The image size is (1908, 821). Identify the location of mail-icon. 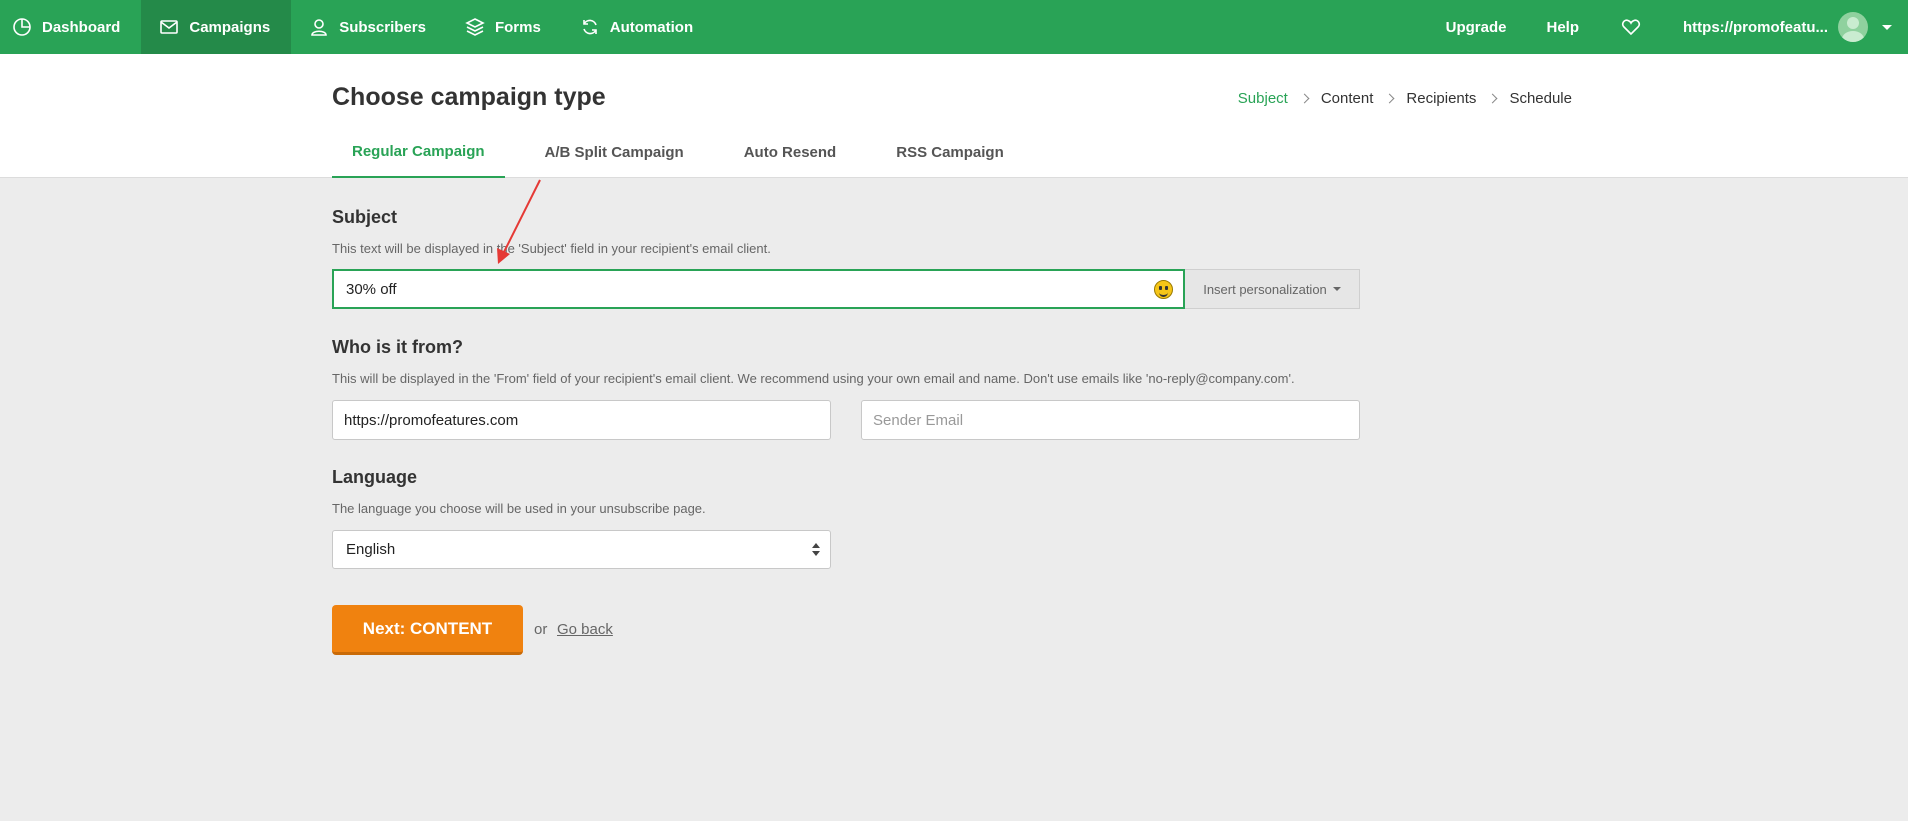
(169, 27).